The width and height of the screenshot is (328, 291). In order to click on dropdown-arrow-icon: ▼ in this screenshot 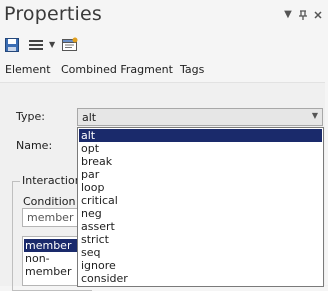, I will do `click(52, 44)`.